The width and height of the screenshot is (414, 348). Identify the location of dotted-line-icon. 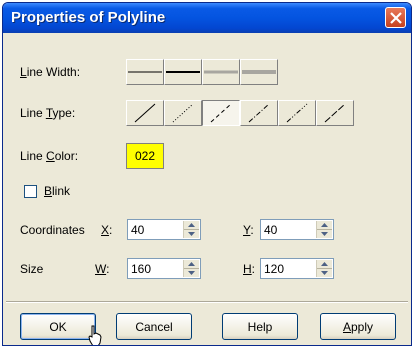
(183, 113).